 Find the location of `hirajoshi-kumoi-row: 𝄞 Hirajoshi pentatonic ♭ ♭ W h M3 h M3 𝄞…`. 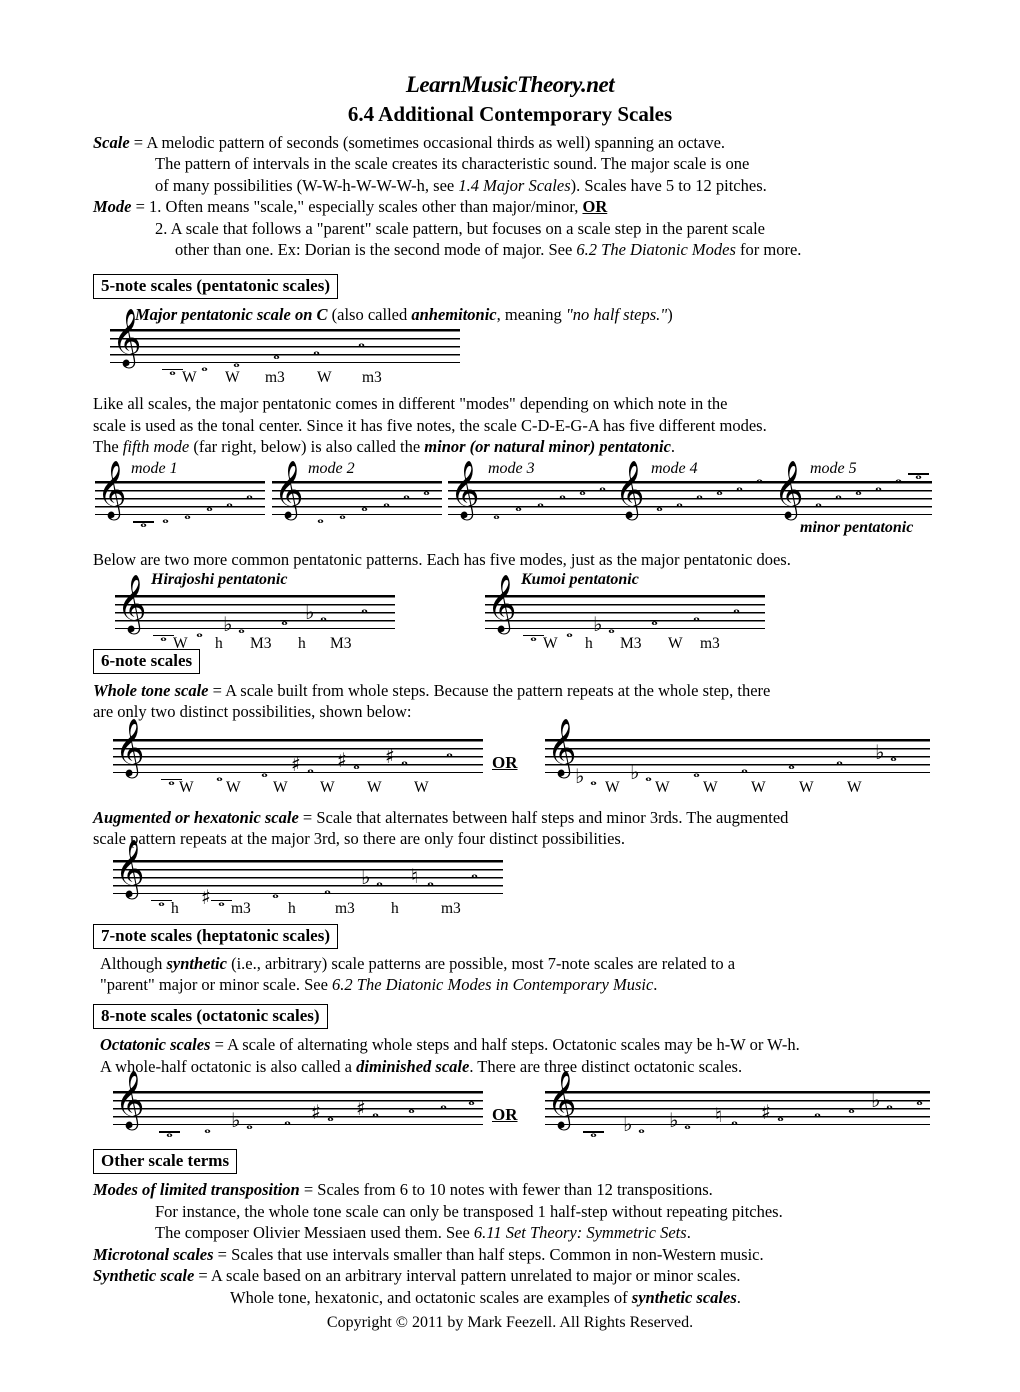

hirajoshi-kumoi-row: 𝄞 Hirajoshi pentatonic ♭ ♭ W h M3 h M3 𝄞… is located at coordinates (510, 611).